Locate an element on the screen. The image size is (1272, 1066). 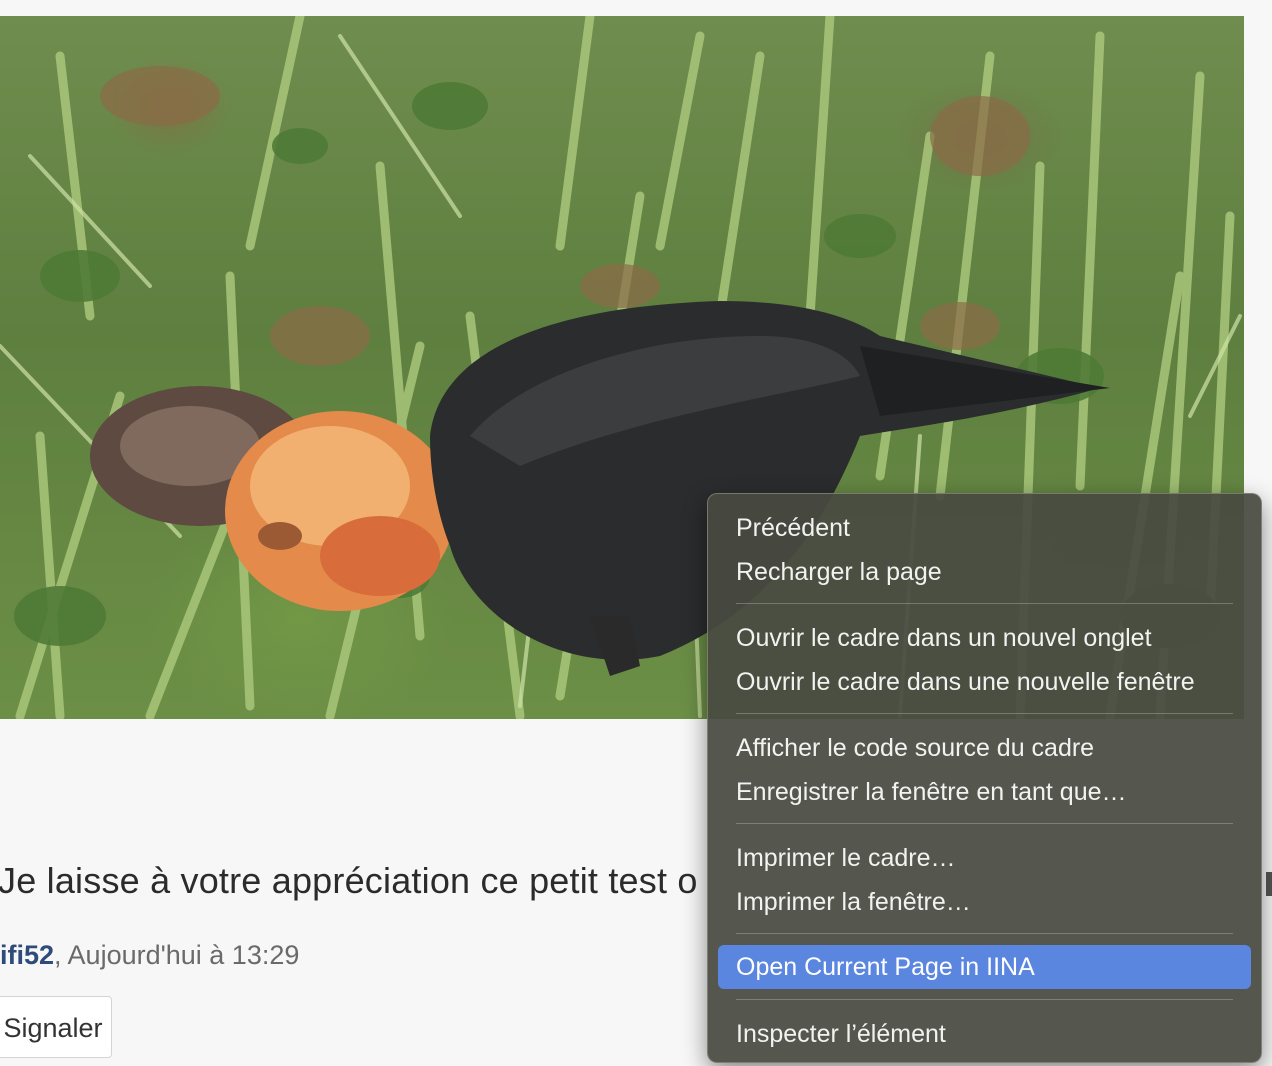
menu-item-open-frame-new-tab: Ouvrir le cadre dans un nouvel onglet is located at coordinates (984, 638).